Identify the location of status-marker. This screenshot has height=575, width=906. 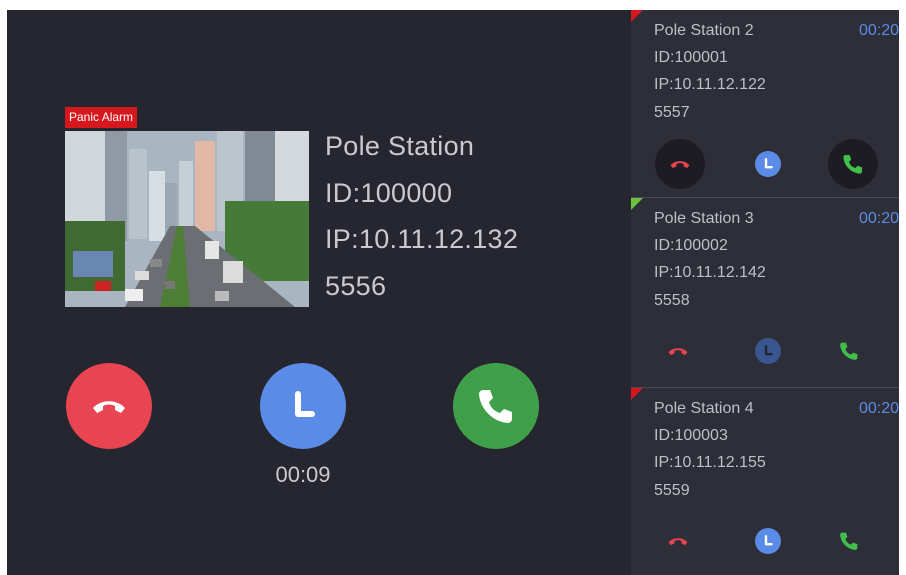
(637, 204).